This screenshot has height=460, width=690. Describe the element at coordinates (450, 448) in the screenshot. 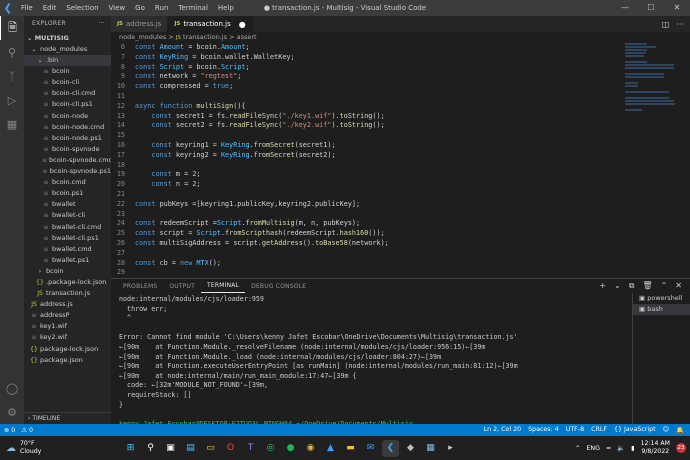

I see `terminal-icon: ▸` at that location.